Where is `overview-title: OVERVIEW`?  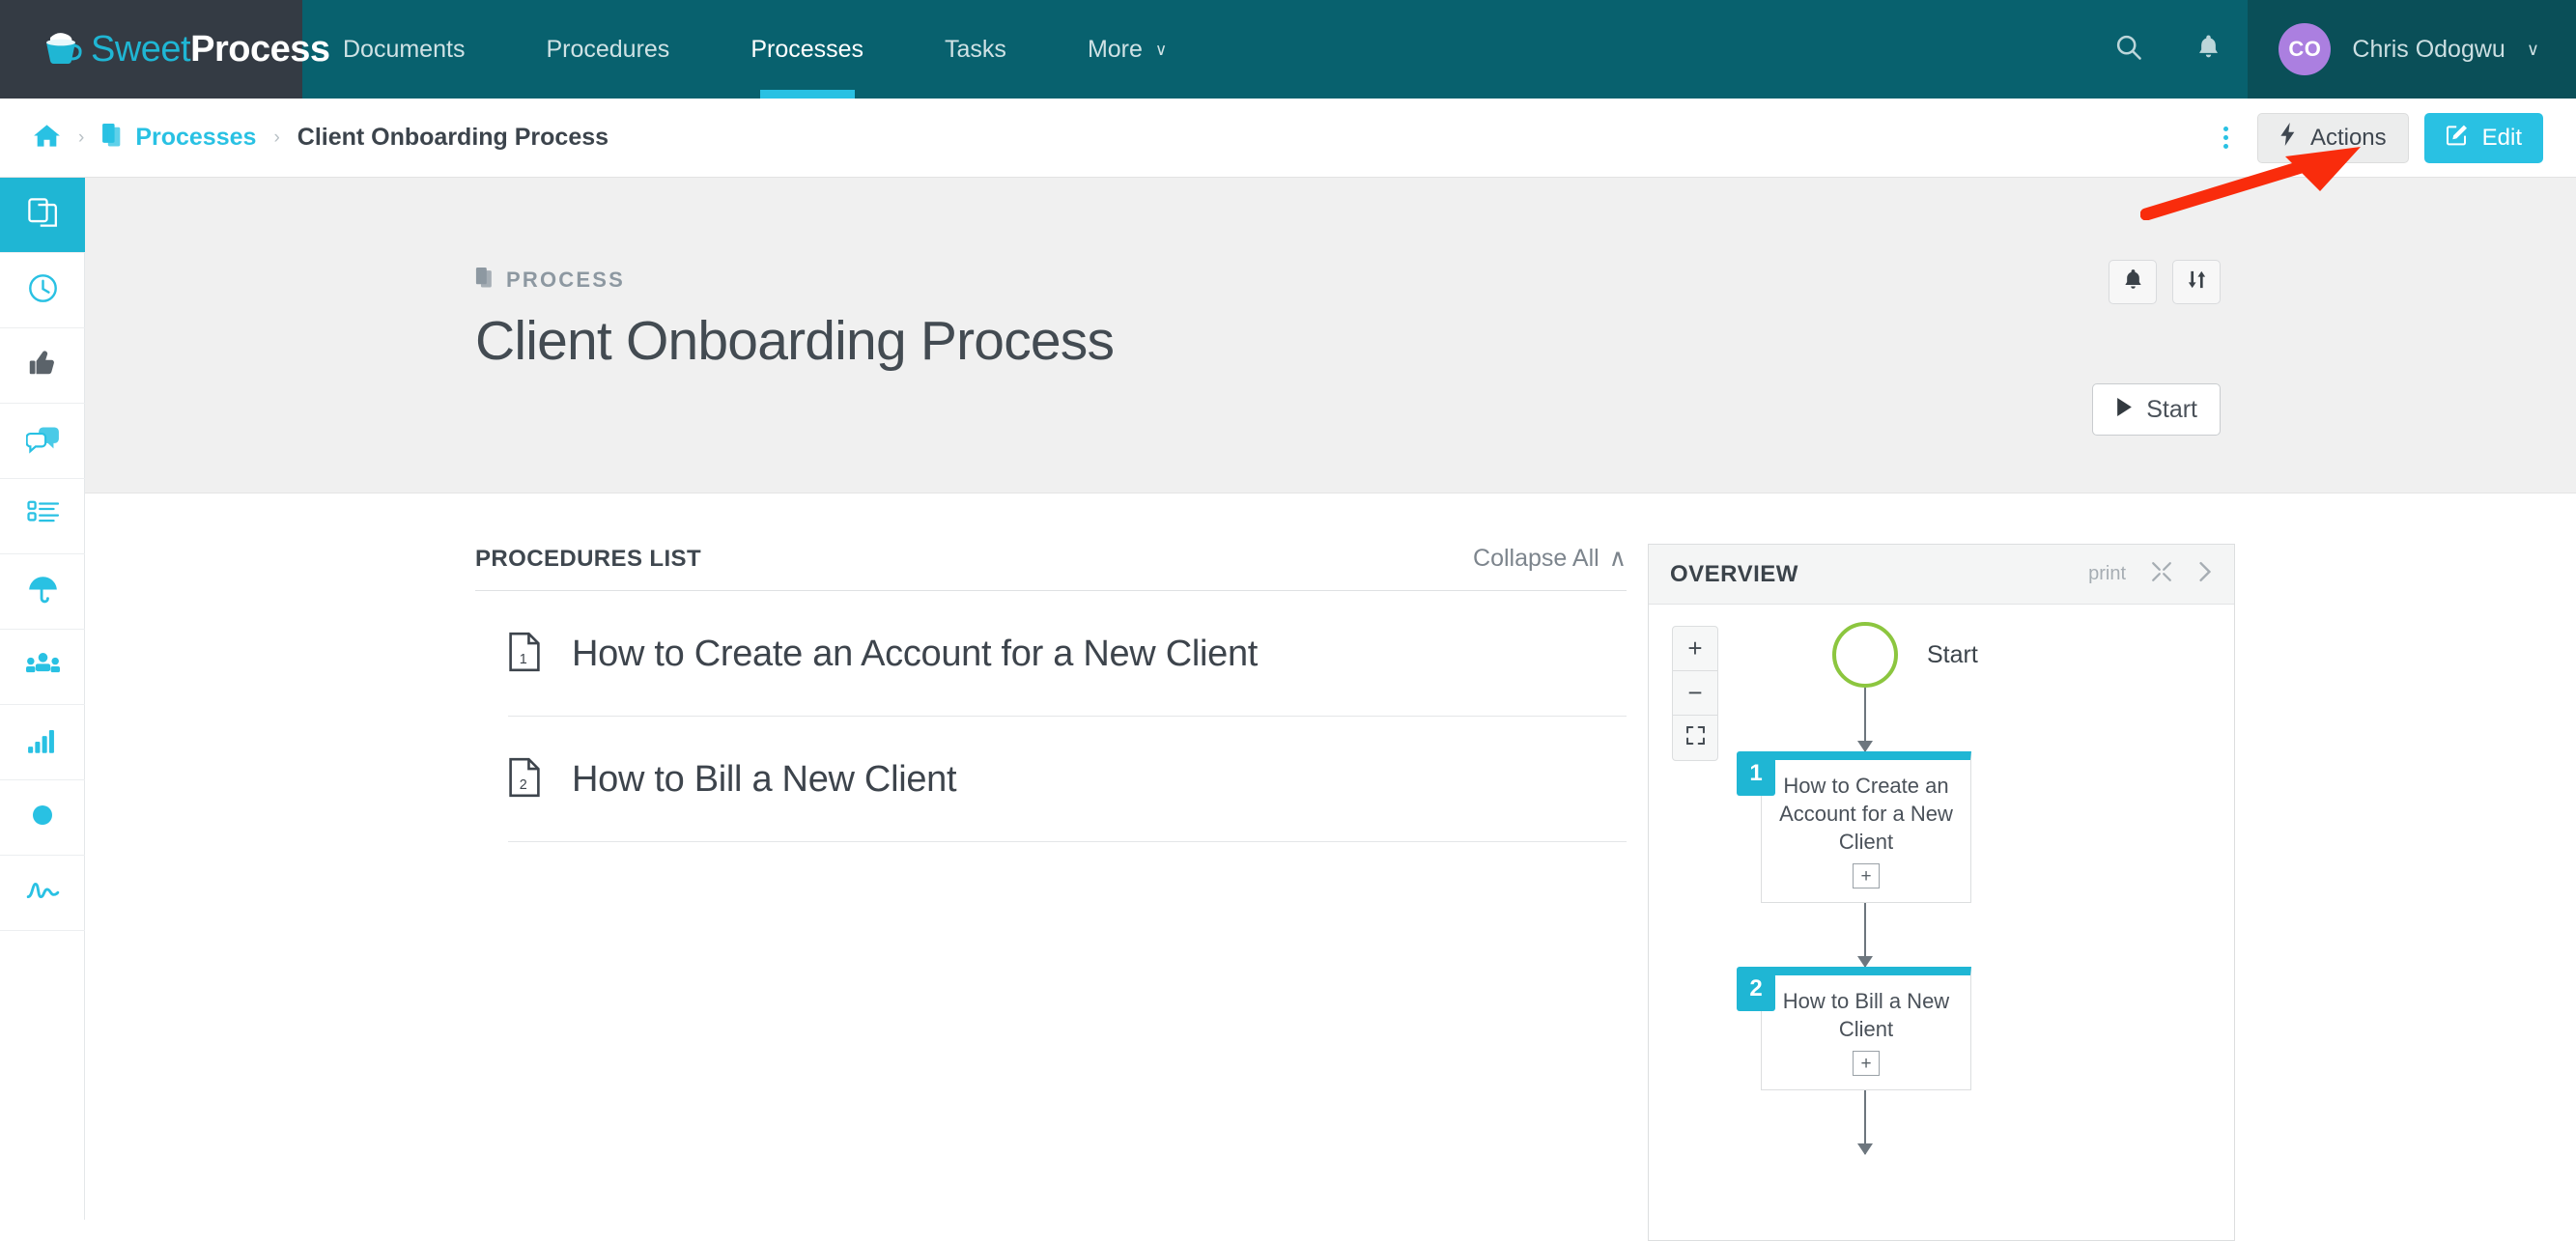
overview-title: OVERVIEW is located at coordinates (1734, 573).